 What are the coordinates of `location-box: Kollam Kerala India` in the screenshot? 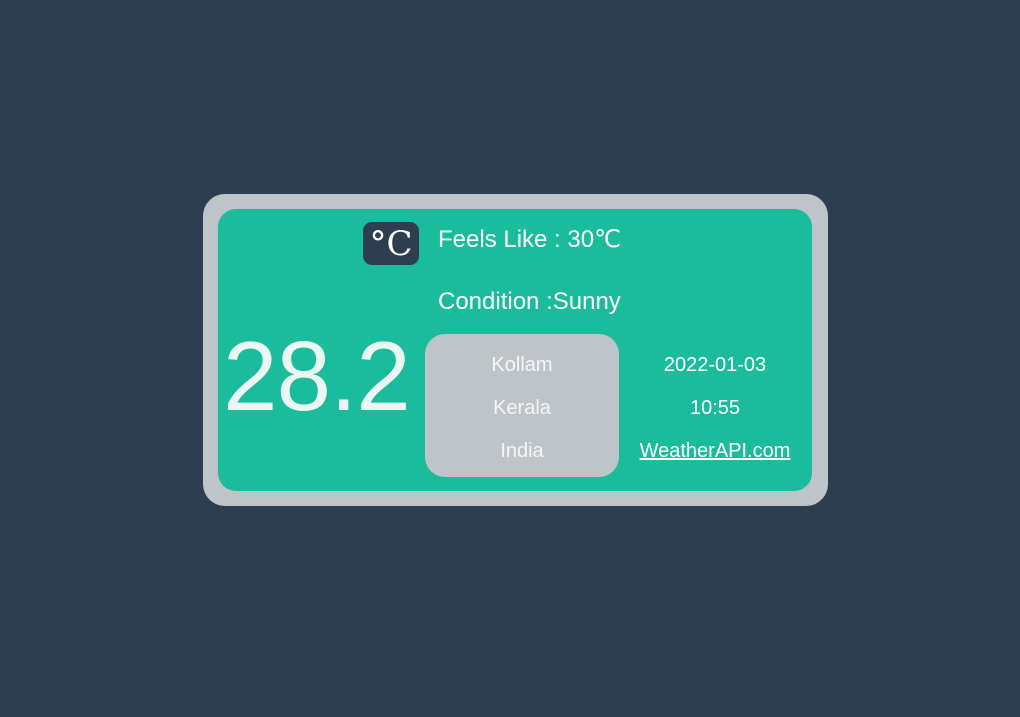 It's located at (522, 405).